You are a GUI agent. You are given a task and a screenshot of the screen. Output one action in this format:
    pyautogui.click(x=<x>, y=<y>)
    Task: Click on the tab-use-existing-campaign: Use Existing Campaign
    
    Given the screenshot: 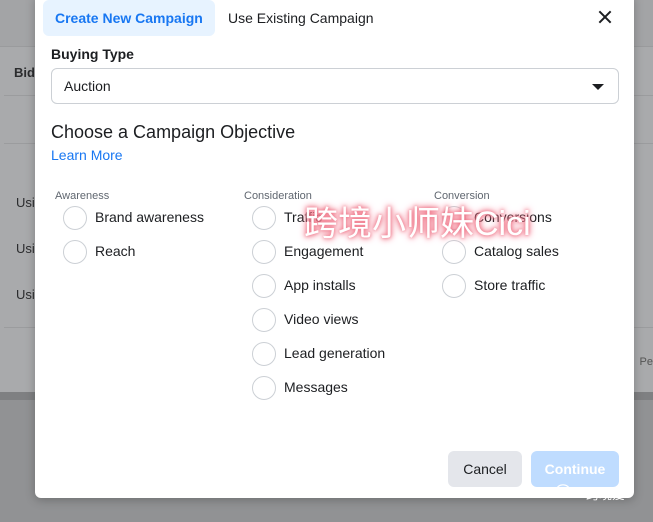 What is the action you would take?
    pyautogui.click(x=301, y=18)
    